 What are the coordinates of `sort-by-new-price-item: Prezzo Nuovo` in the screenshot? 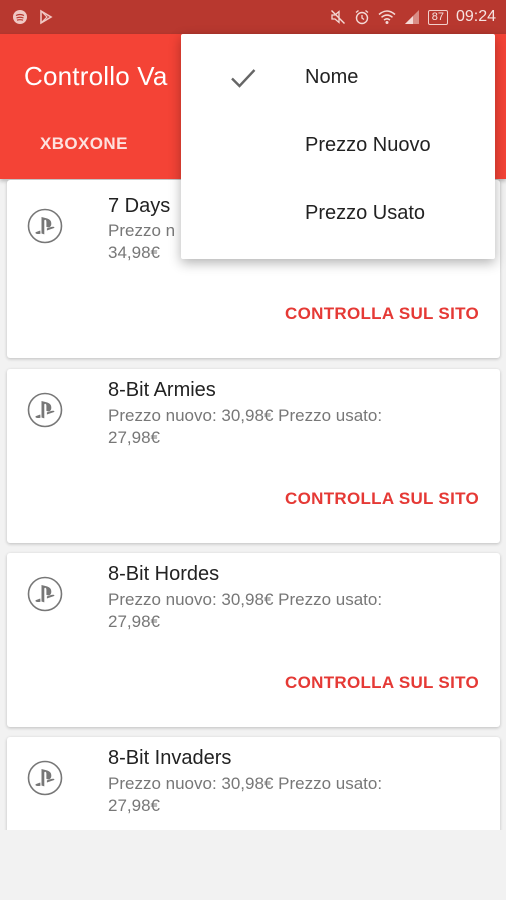 It's located at (338, 146).